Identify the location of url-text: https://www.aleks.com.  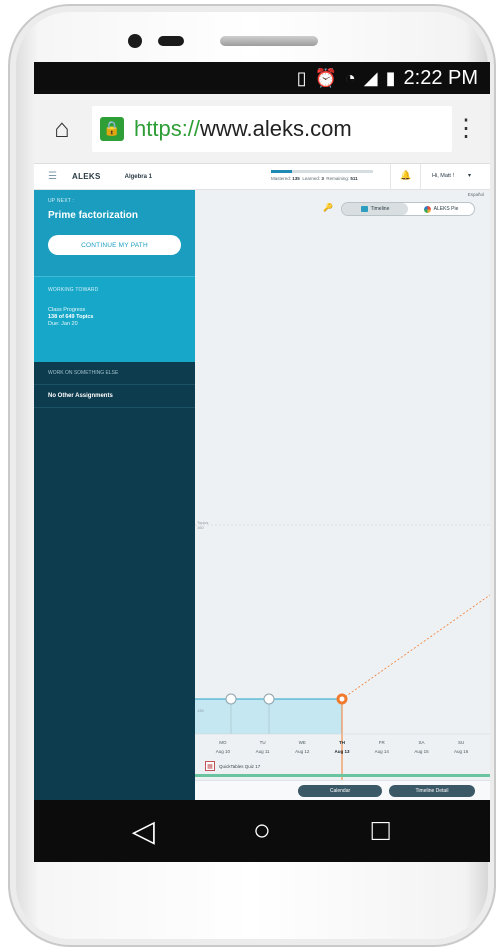
(243, 128).